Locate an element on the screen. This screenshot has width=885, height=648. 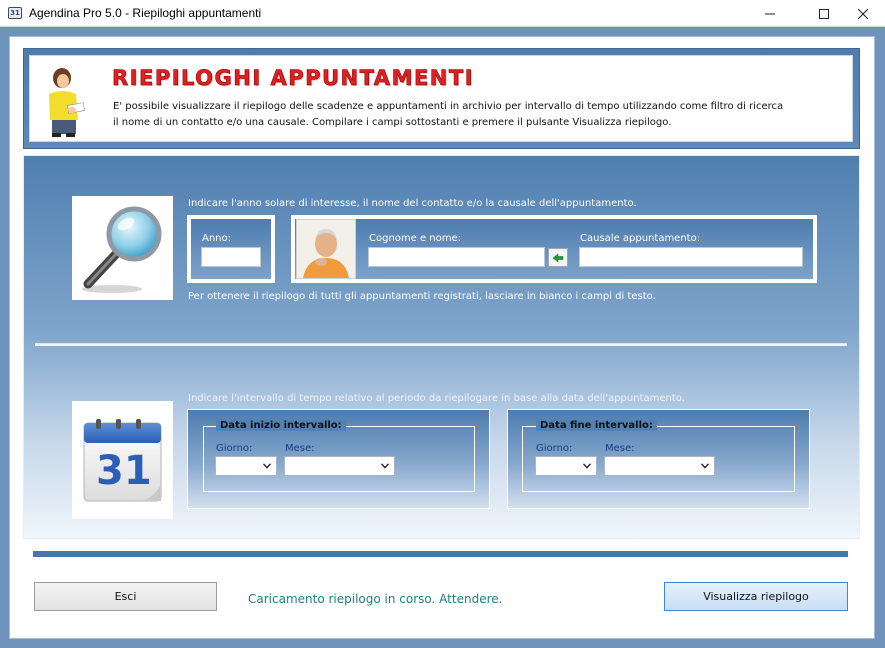
page-title: RIEPILOGHI APPUNTAMENTI is located at coordinates (293, 78).